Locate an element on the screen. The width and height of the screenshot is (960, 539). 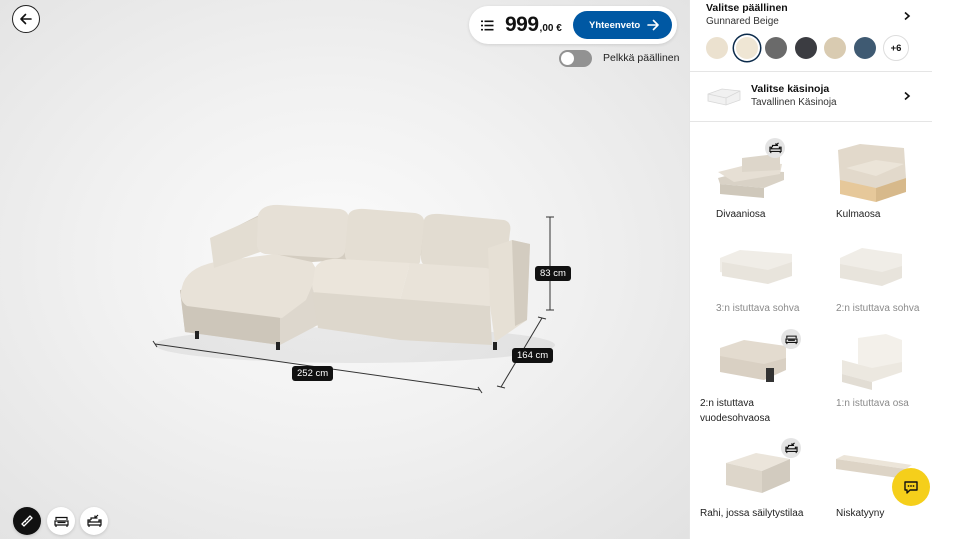
cover-only-toggle is located at coordinates (575, 58).